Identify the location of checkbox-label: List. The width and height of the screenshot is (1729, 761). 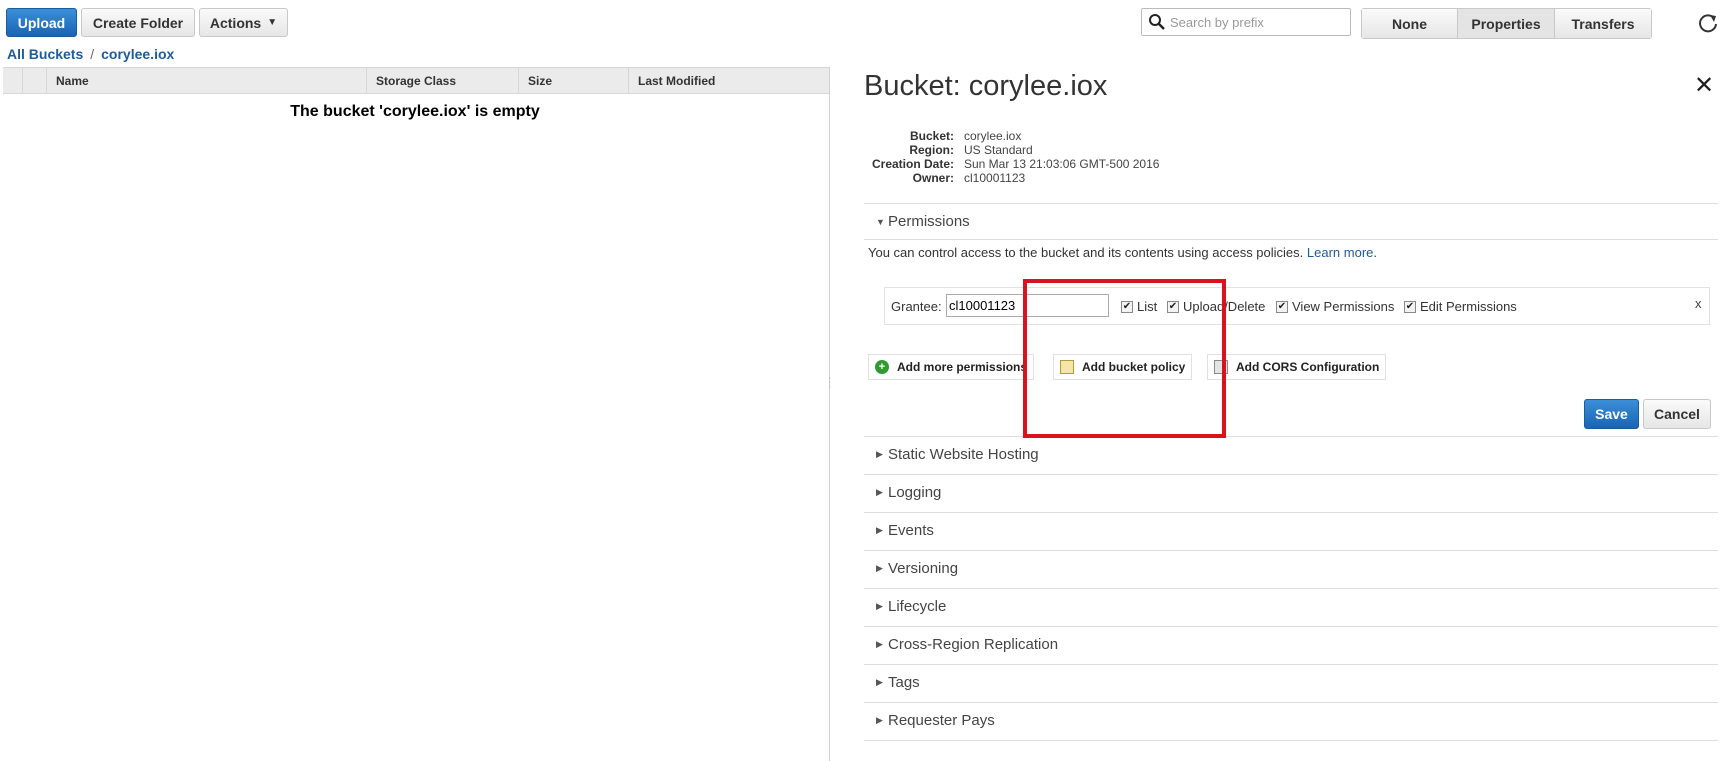
(1147, 306).